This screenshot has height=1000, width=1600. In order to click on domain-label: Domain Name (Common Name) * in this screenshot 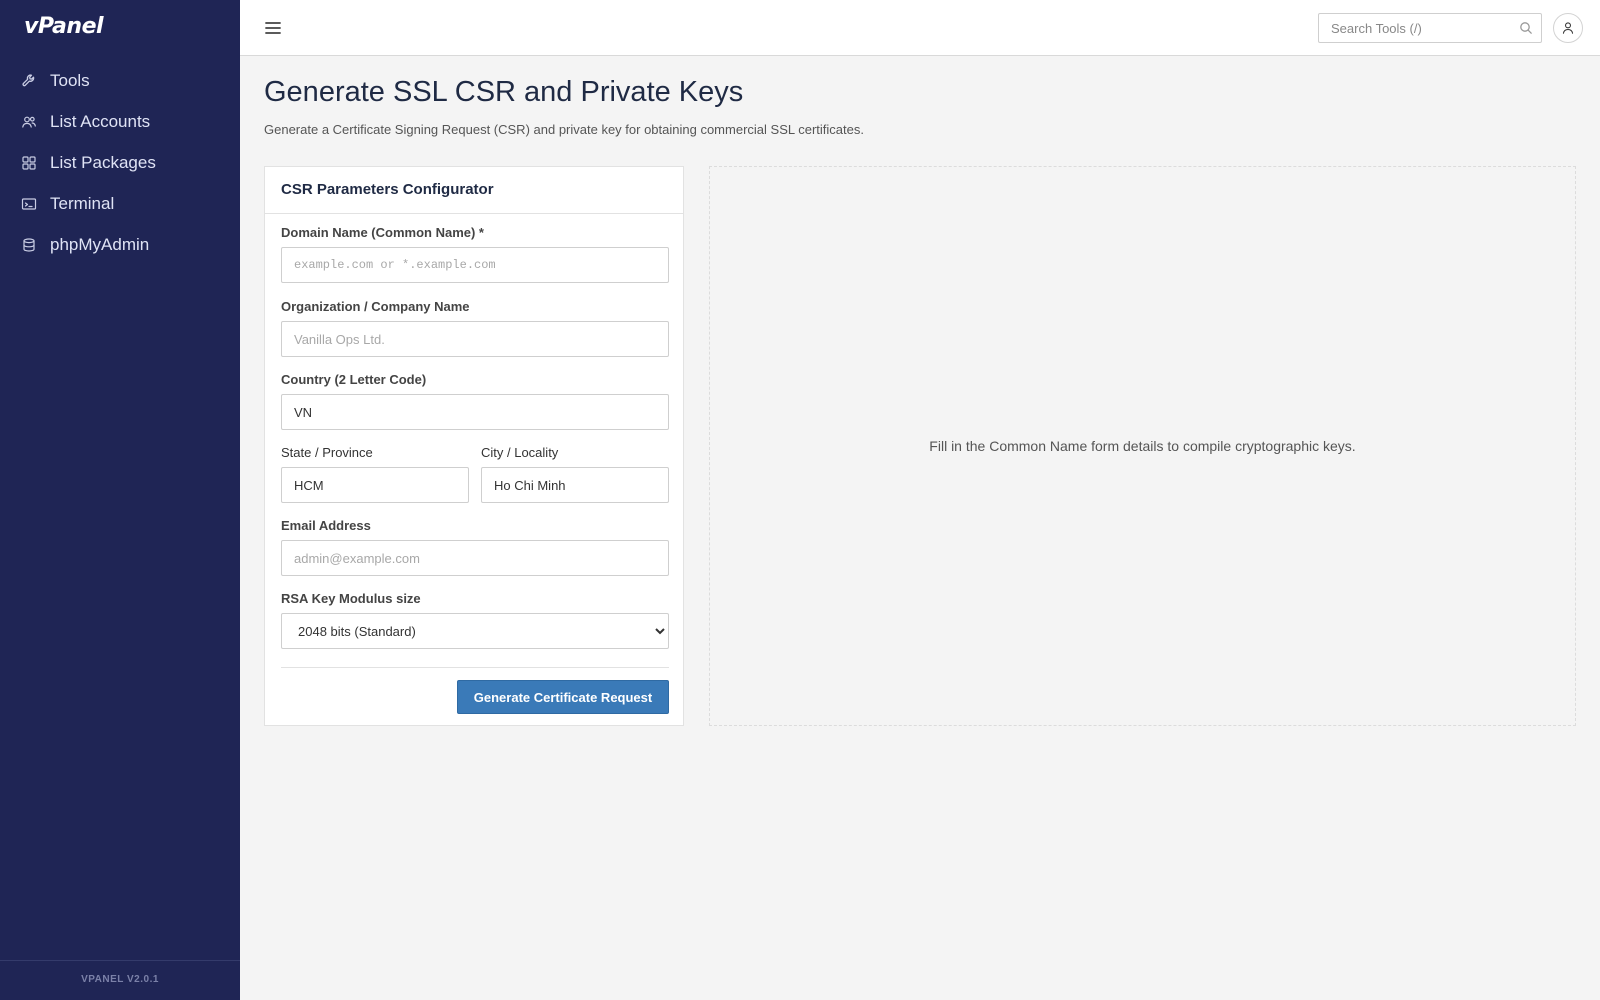, I will do `click(382, 232)`.